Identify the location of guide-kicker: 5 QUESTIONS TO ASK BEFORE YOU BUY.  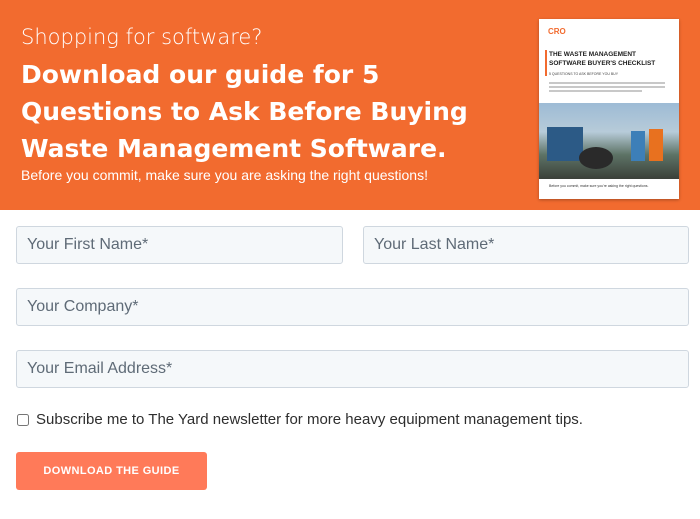
(584, 74).